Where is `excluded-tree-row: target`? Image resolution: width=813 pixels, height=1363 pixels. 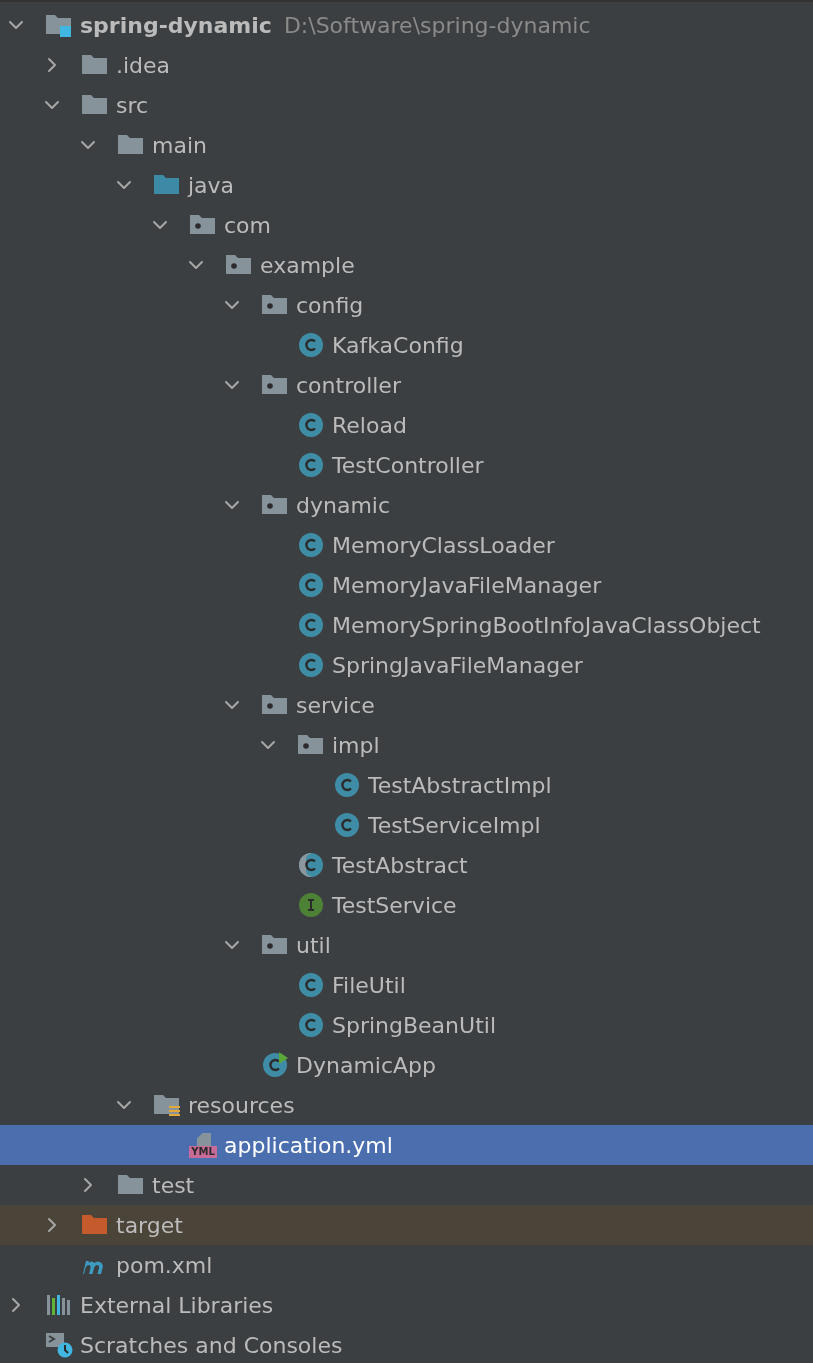 excluded-tree-row: target is located at coordinates (406, 1225).